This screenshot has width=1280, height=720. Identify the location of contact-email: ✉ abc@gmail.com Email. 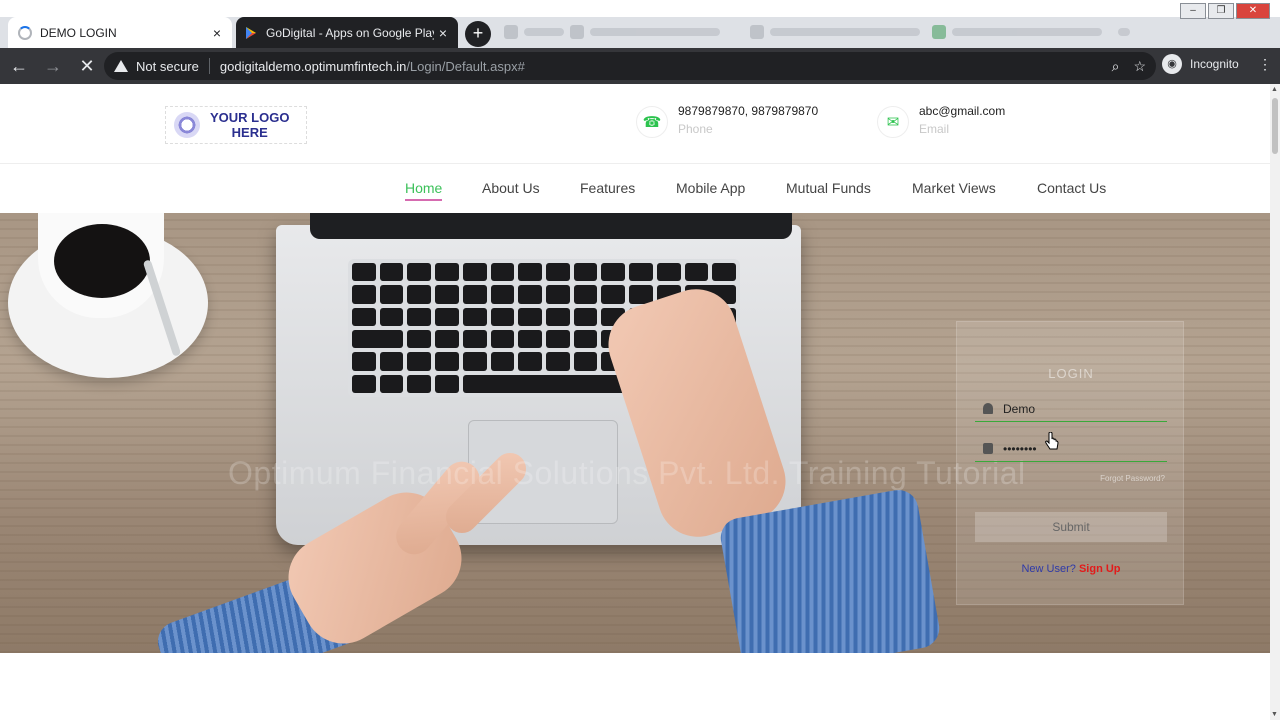
(941, 121).